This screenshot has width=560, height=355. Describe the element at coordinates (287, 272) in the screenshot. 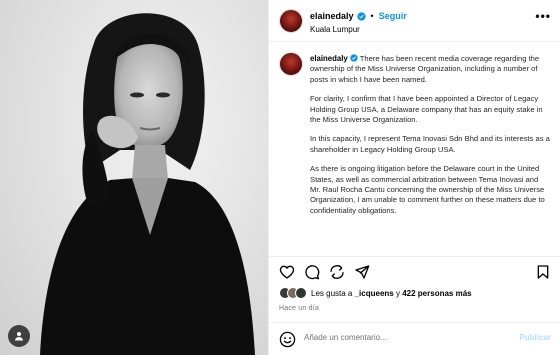

I see `heart-icon` at that location.